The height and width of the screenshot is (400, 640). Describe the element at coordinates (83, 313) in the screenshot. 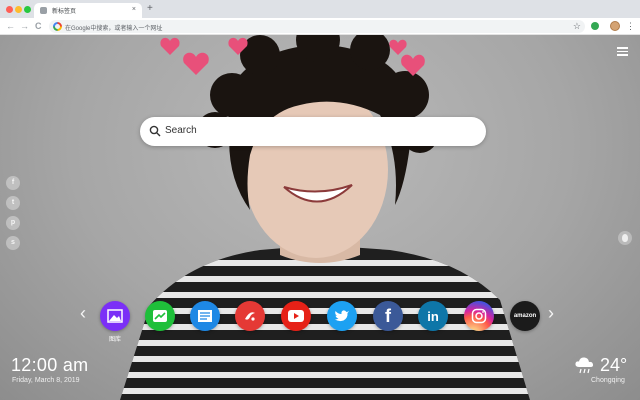

I see `dock-prev-arrow: ‹` at that location.